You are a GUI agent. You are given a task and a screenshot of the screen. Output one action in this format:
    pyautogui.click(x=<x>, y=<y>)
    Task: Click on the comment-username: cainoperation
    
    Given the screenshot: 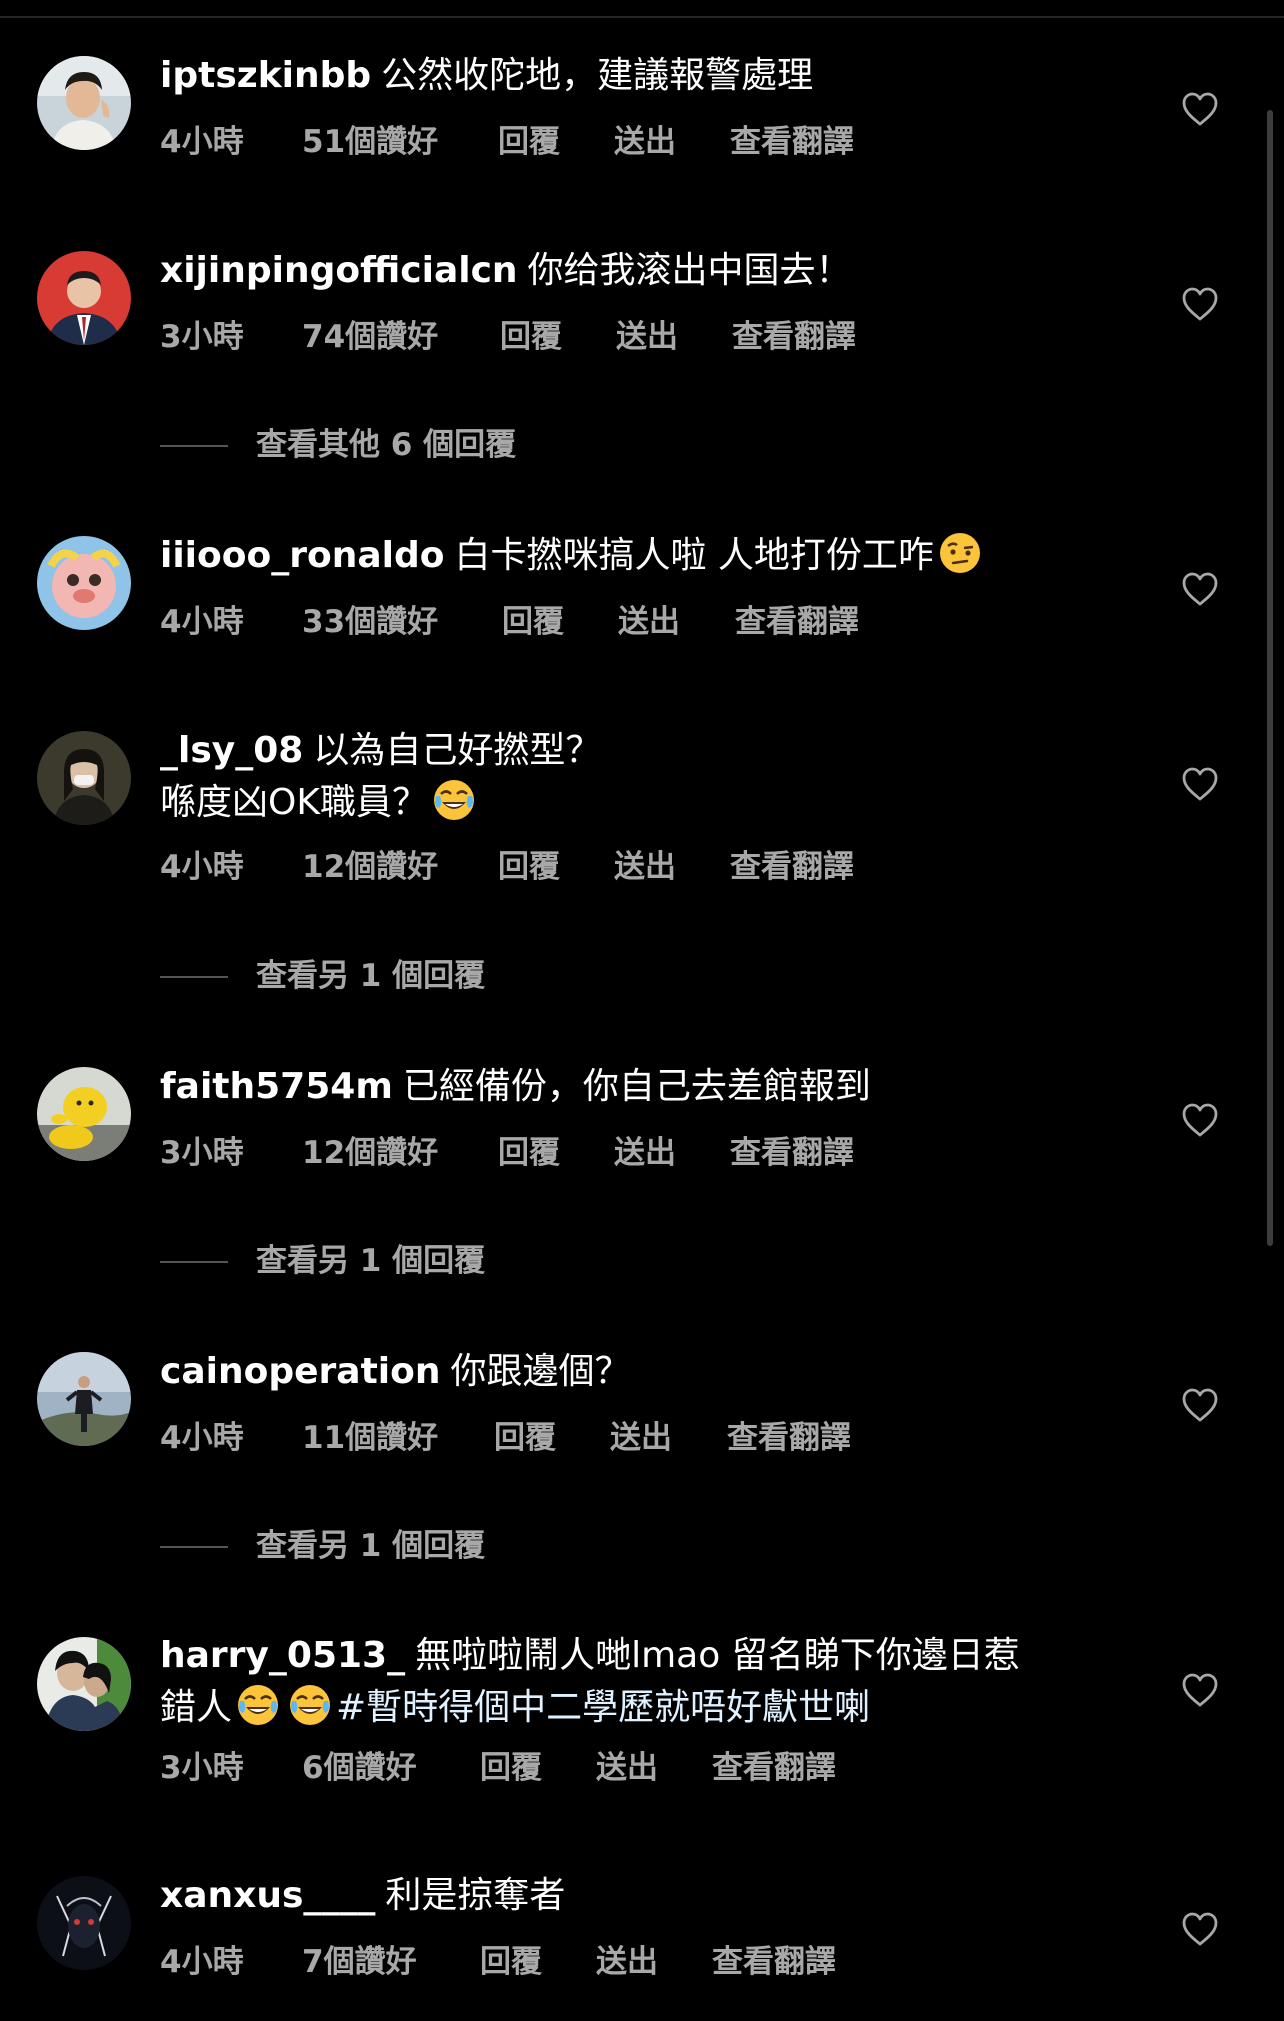 What is the action you would take?
    pyautogui.click(x=300, y=1371)
    